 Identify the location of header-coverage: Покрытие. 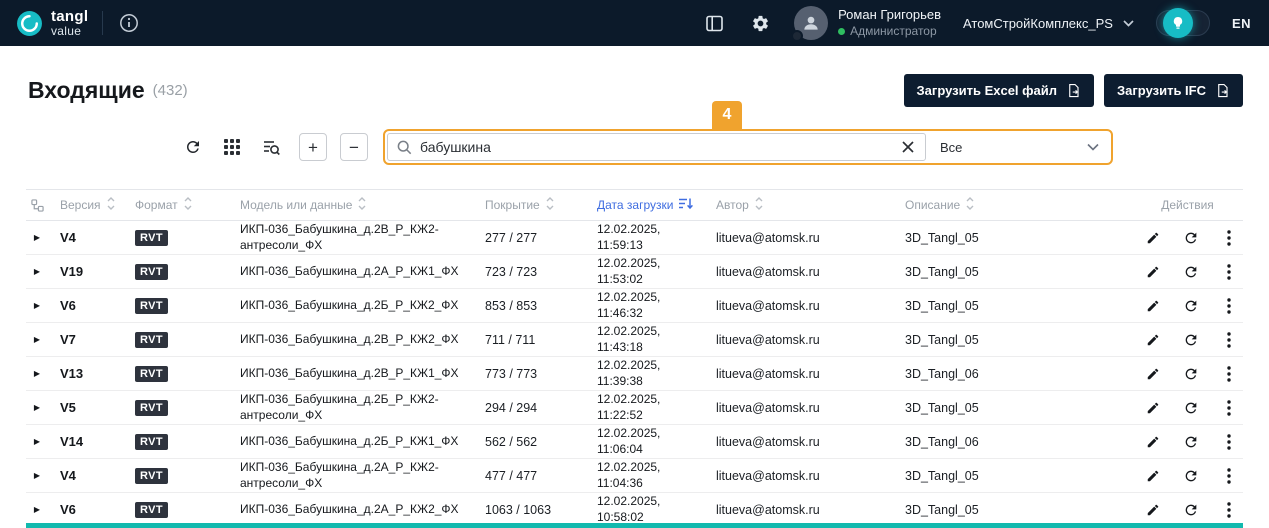
(529, 205).